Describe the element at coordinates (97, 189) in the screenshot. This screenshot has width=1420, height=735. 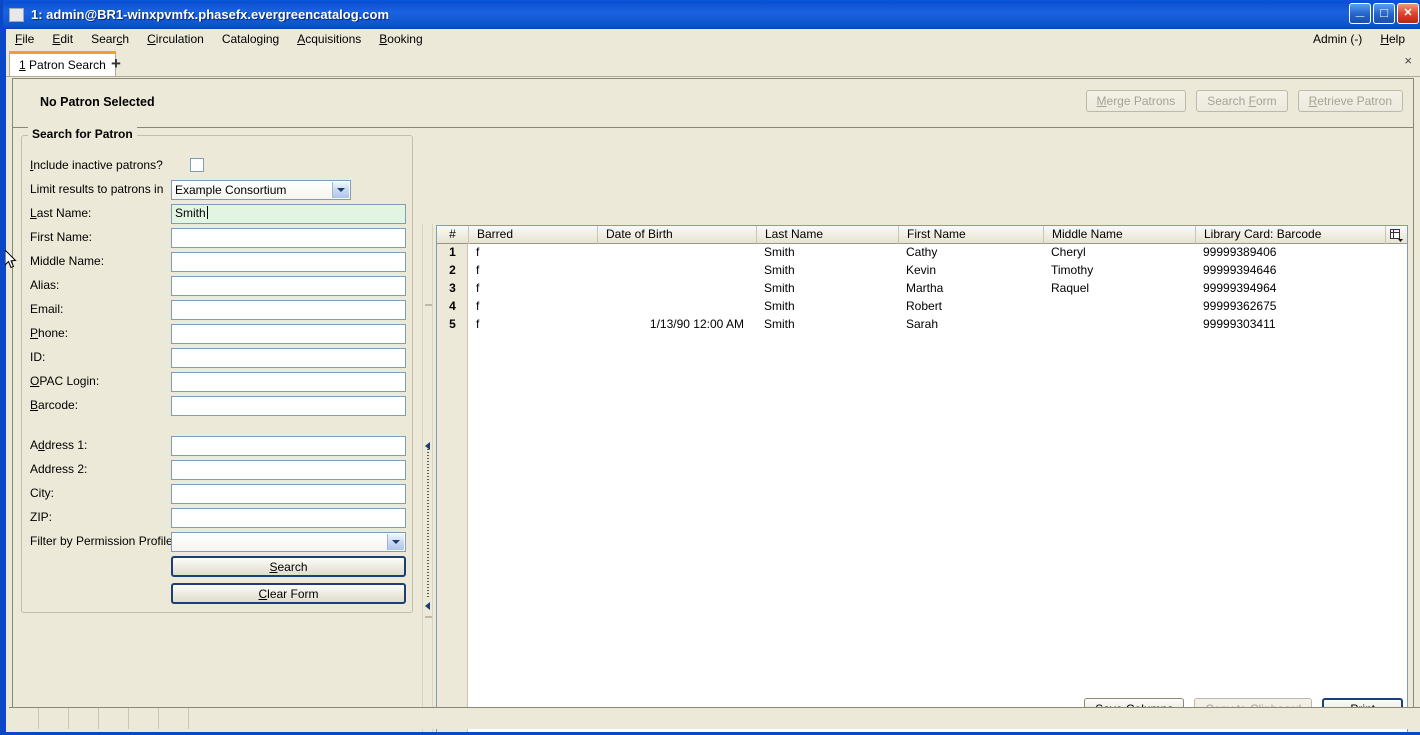
I see `limit-results-label: Limit results to patrons in` at that location.